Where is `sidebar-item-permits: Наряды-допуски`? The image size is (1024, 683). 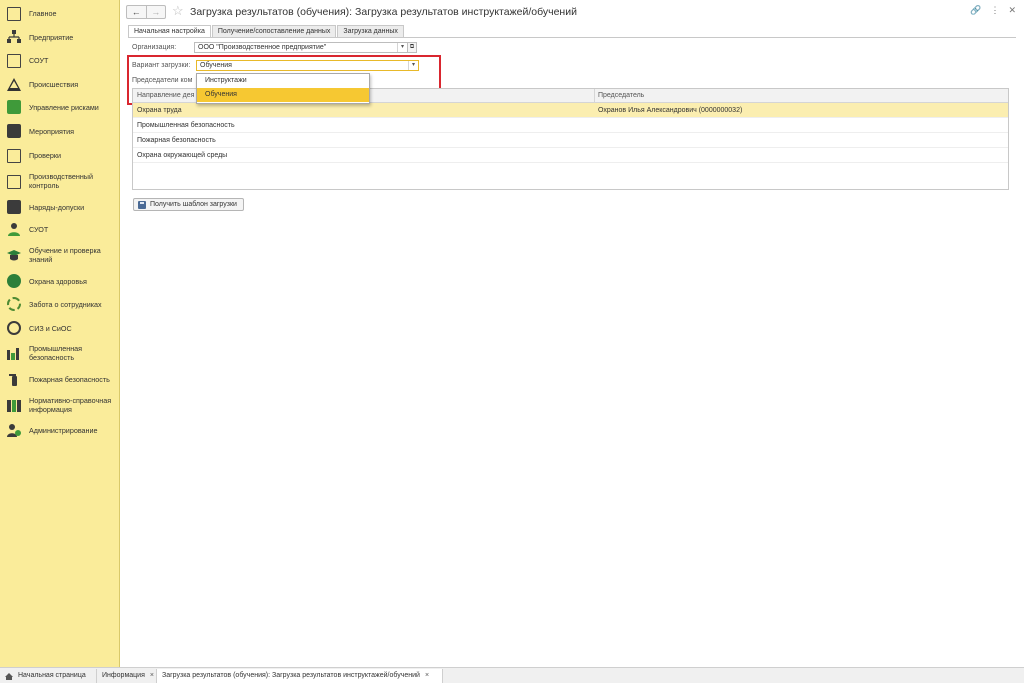
sidebar-item-permits: Наряды-допуски is located at coordinates (60, 207).